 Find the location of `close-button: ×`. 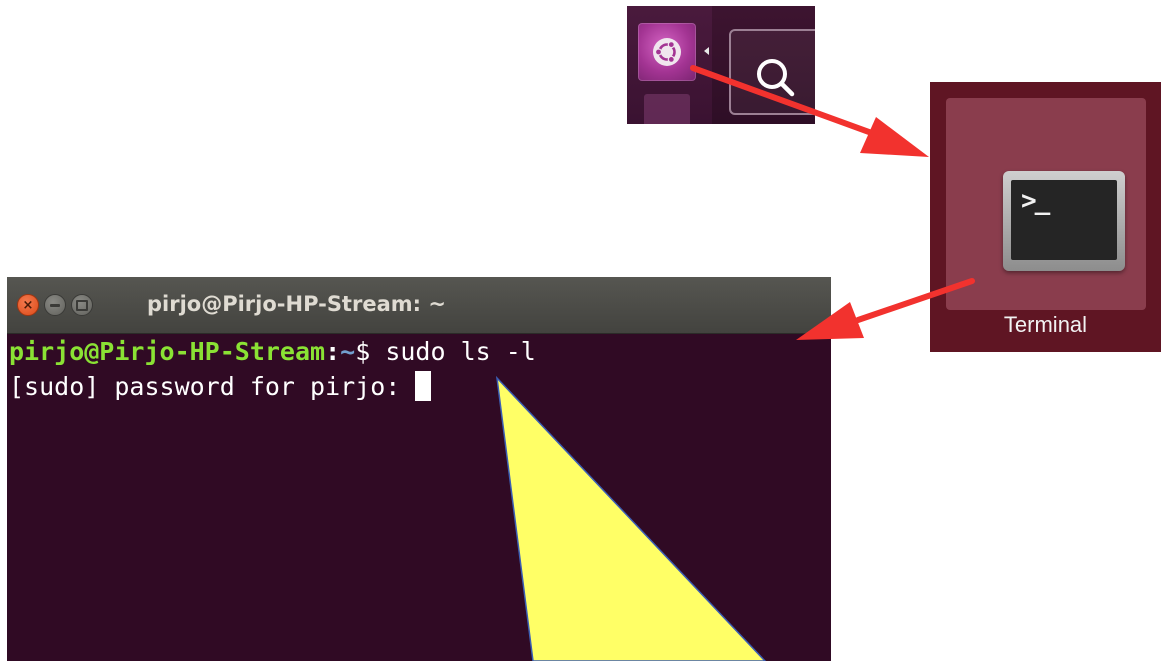

close-button: × is located at coordinates (28, 305).